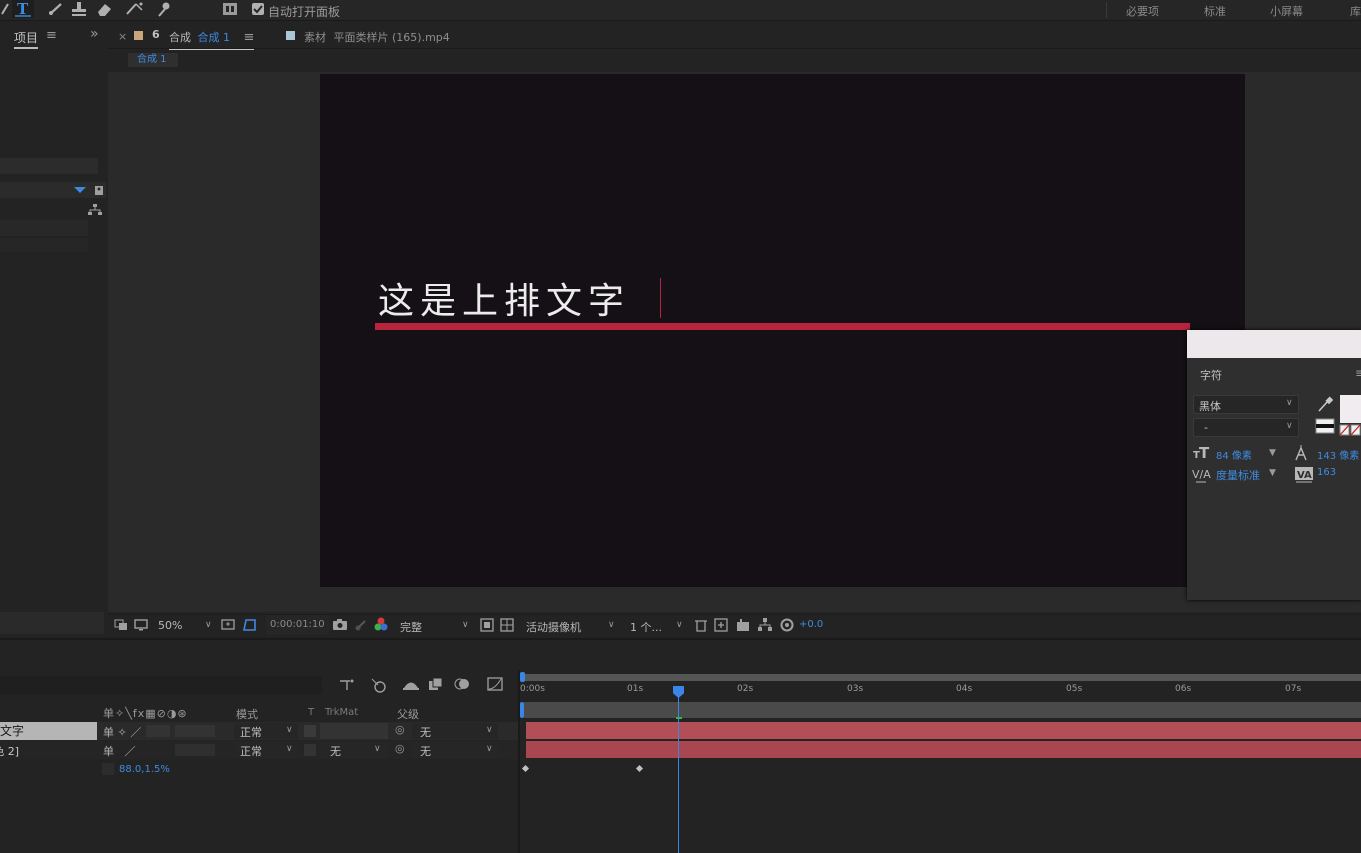 The width and height of the screenshot is (1361, 853). What do you see at coordinates (1358, 373) in the screenshot?
I see `character-panel-menu-icon: ≡` at bounding box center [1358, 373].